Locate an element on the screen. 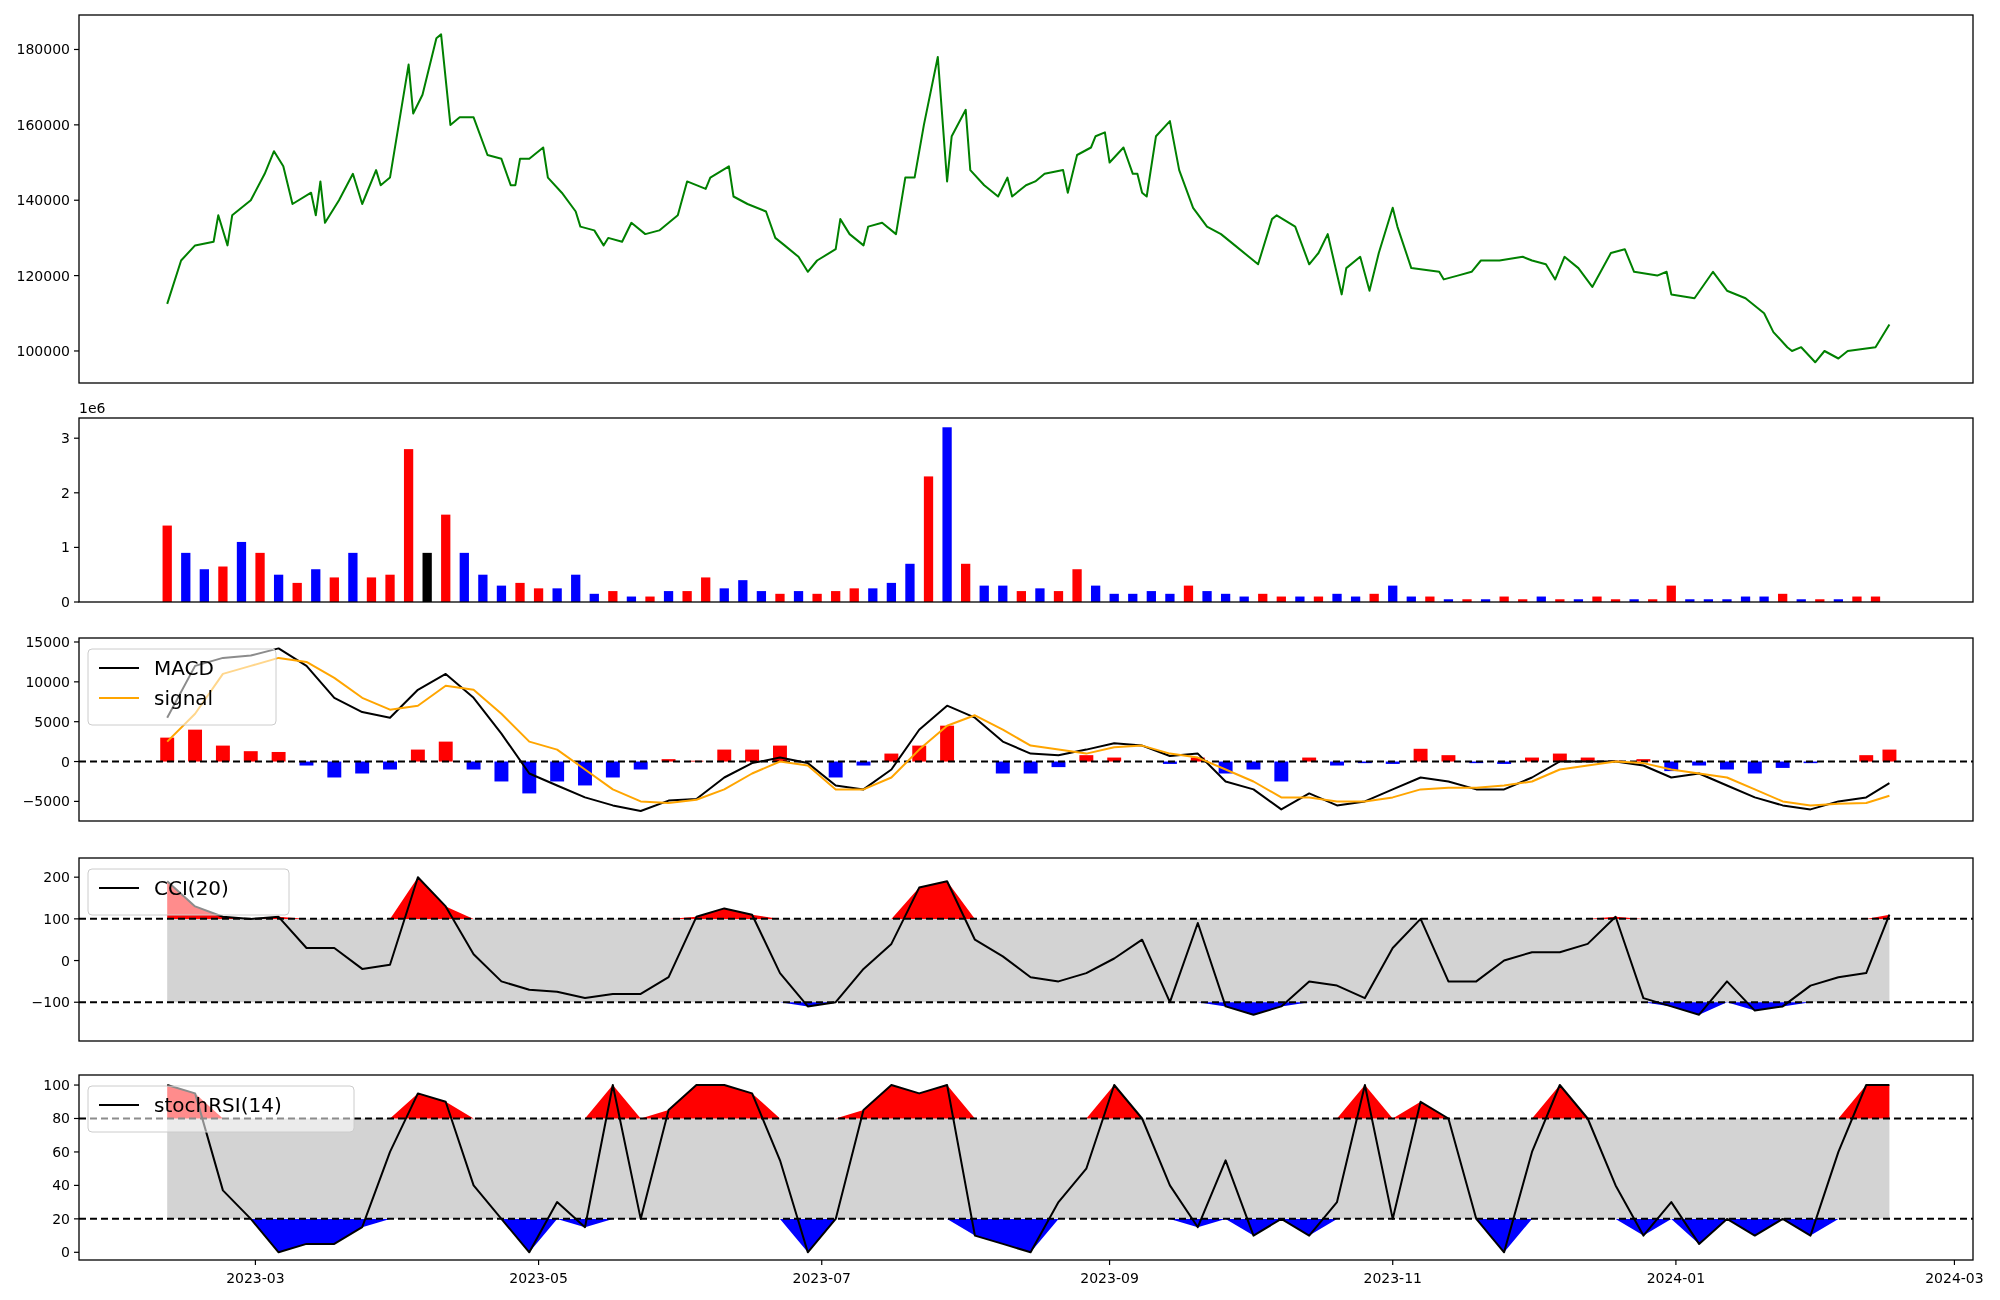 The image size is (2000, 1300). y-tick-label: 60 is located at coordinates (61, 1151).